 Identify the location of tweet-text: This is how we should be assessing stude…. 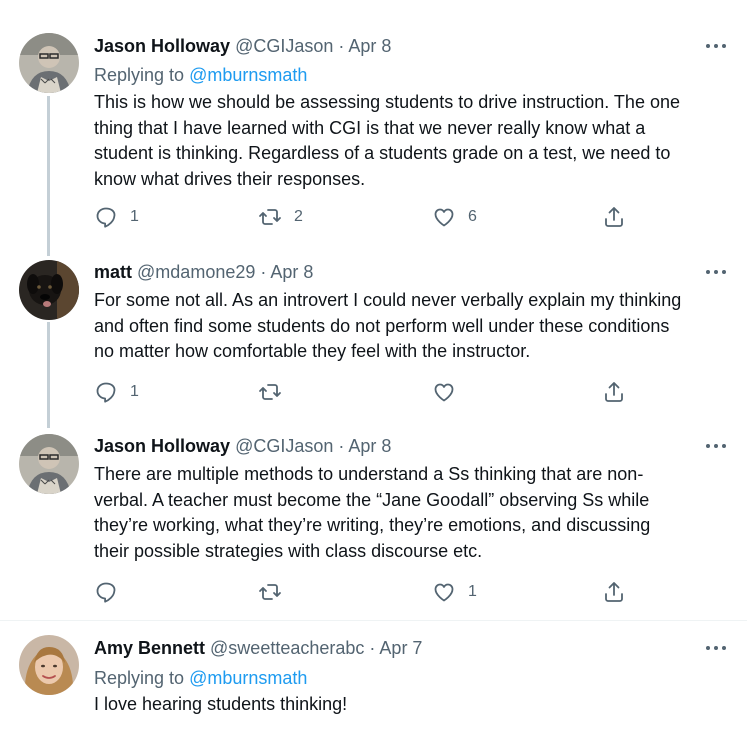
(414, 141).